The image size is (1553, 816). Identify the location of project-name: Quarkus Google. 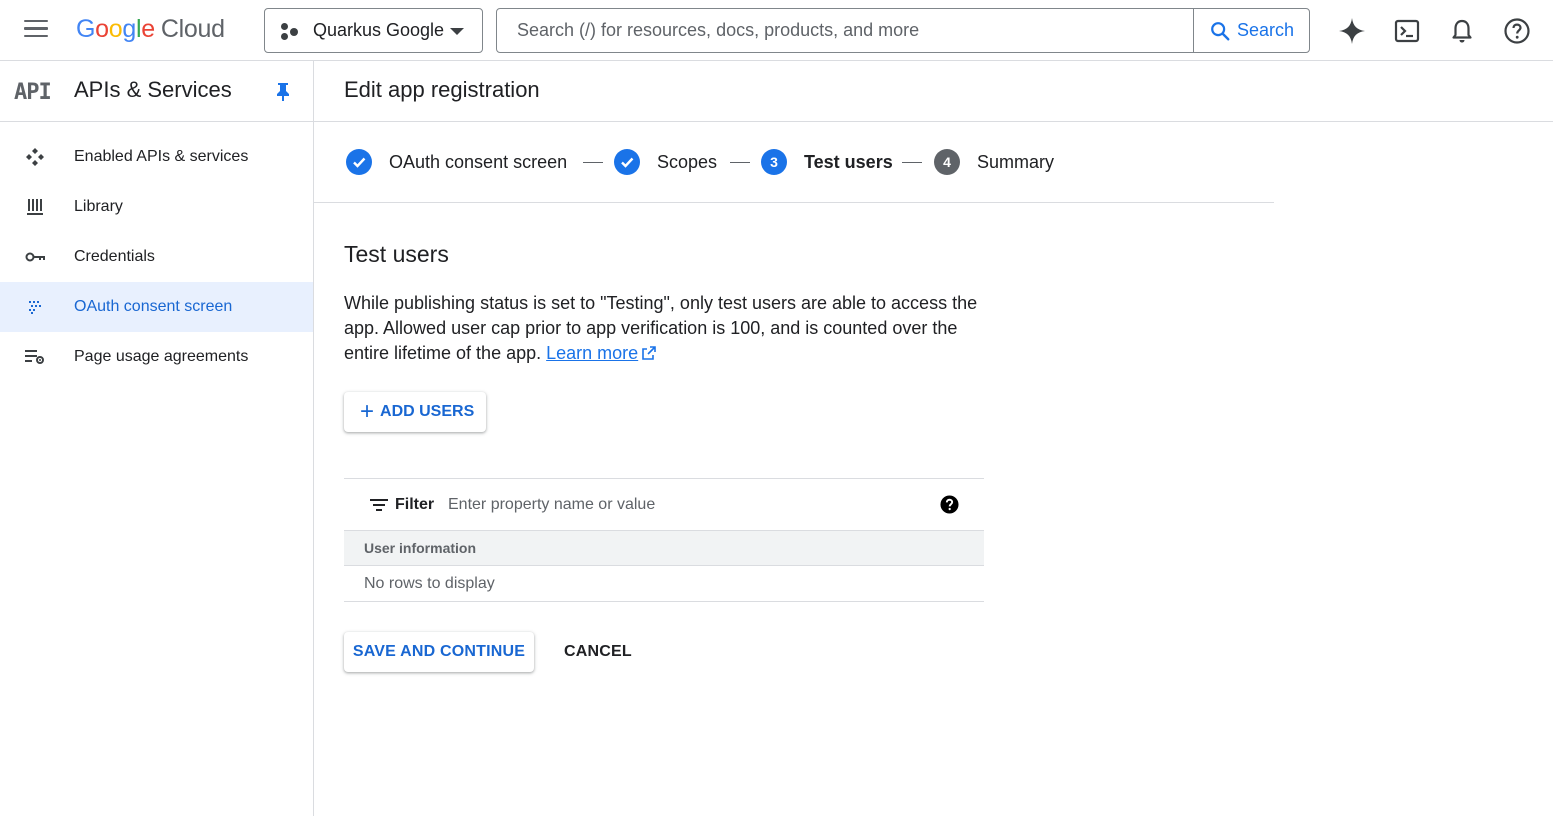
(379, 30).